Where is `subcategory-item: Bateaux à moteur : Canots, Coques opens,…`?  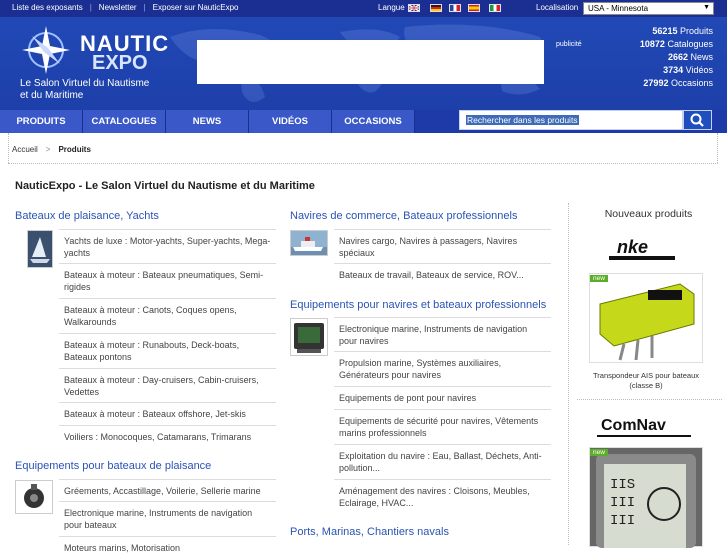 subcategory-item: Bateaux à moteur : Canots, Coques opens,… is located at coordinates (167, 315).